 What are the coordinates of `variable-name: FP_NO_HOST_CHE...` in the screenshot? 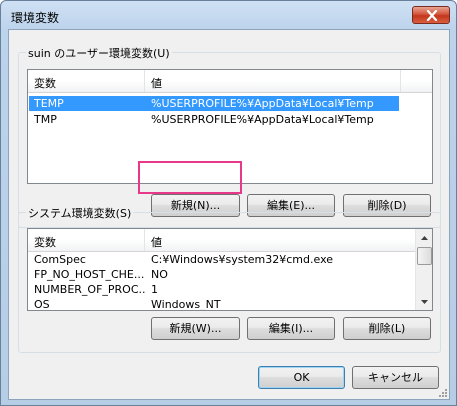 It's located at (89, 274).